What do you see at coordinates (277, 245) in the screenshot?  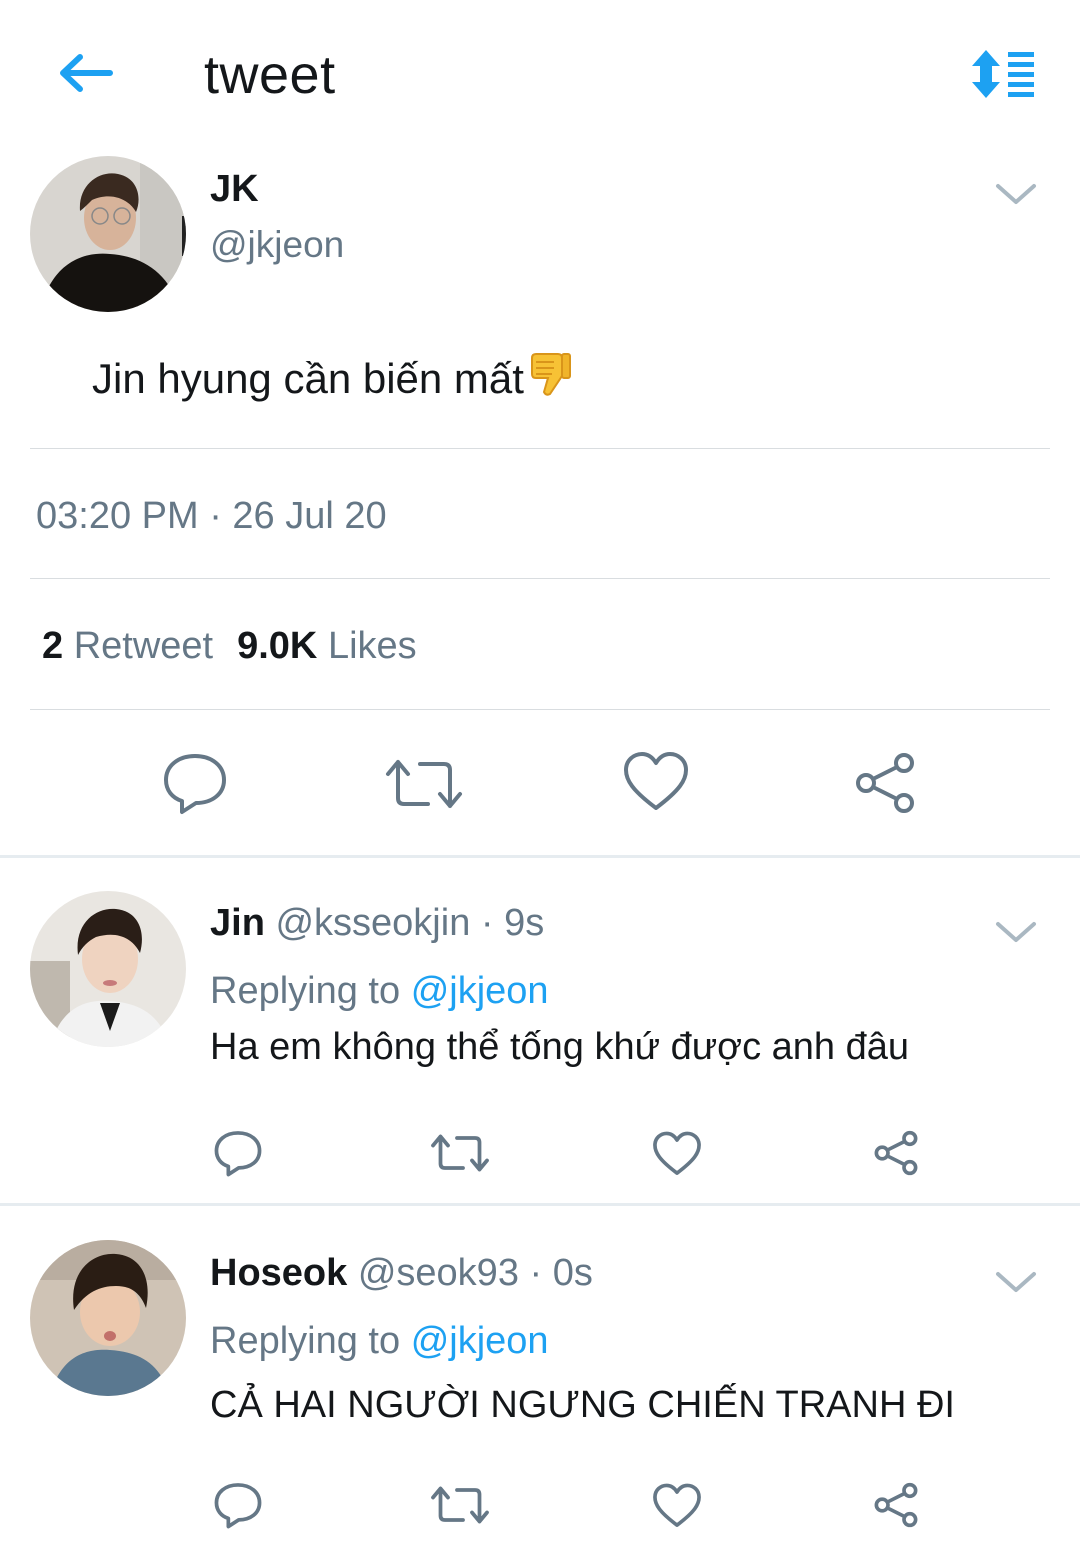 I see `author-handle: @jkjeon` at bounding box center [277, 245].